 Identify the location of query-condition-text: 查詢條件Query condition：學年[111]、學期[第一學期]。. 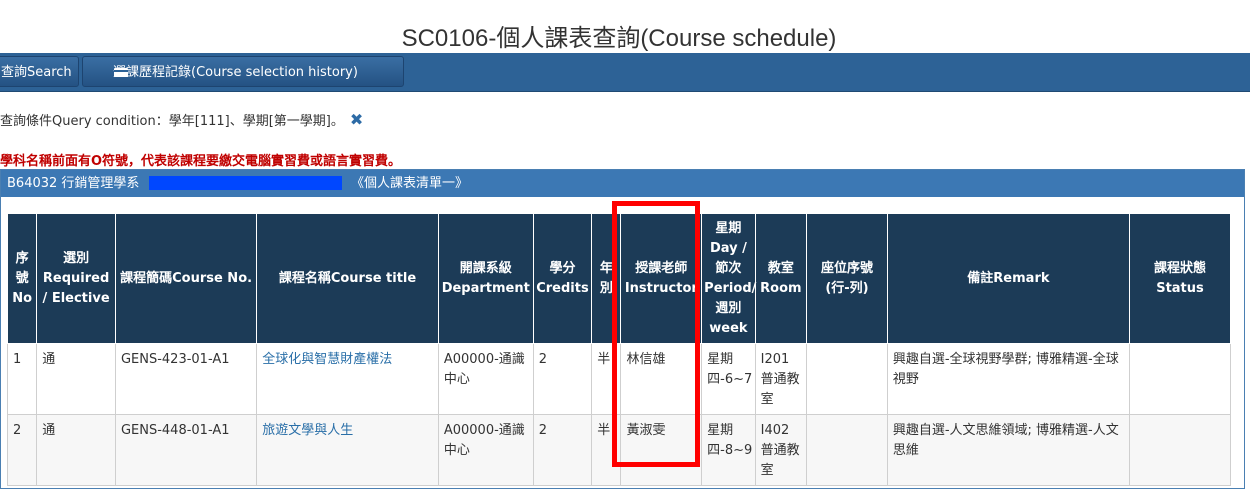
(172, 121).